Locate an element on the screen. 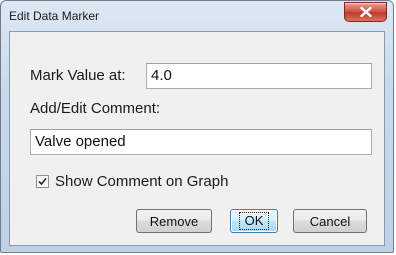 The height and width of the screenshot is (255, 396). ok-button-label: OK is located at coordinates (254, 221).